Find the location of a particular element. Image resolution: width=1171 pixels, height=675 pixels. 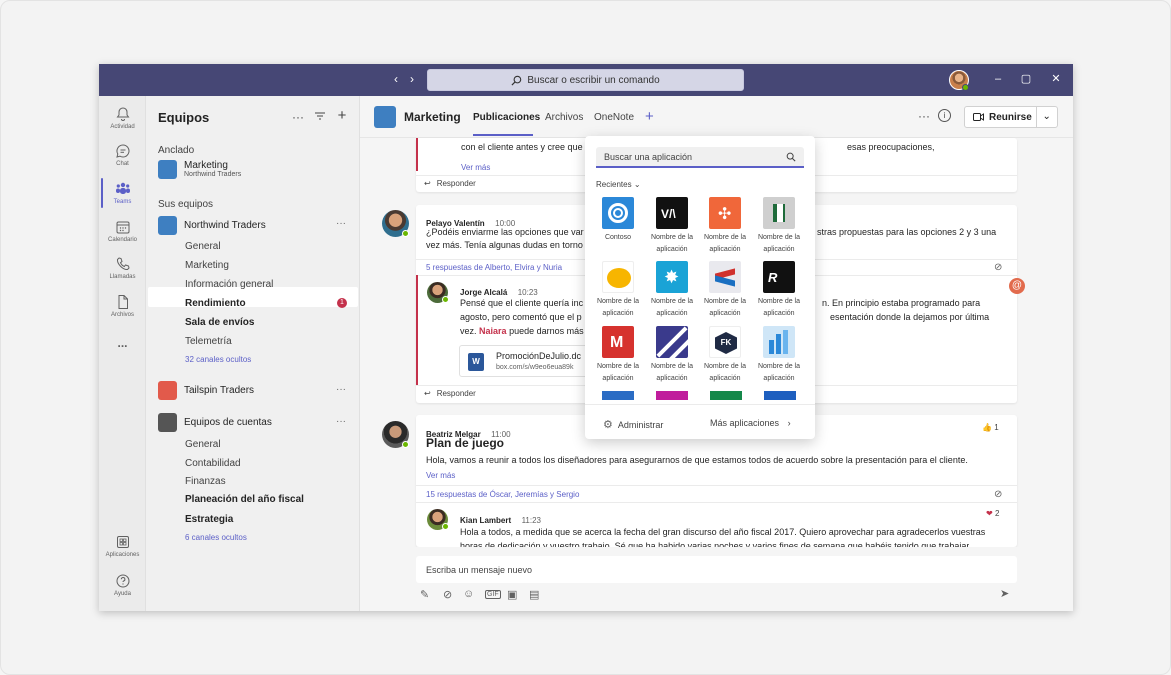

emoji-icon: ☺ is located at coordinates (468, 594).